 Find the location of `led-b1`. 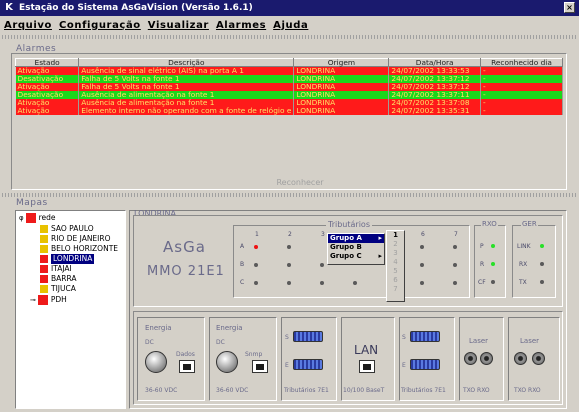

led-b1 is located at coordinates (256, 265).